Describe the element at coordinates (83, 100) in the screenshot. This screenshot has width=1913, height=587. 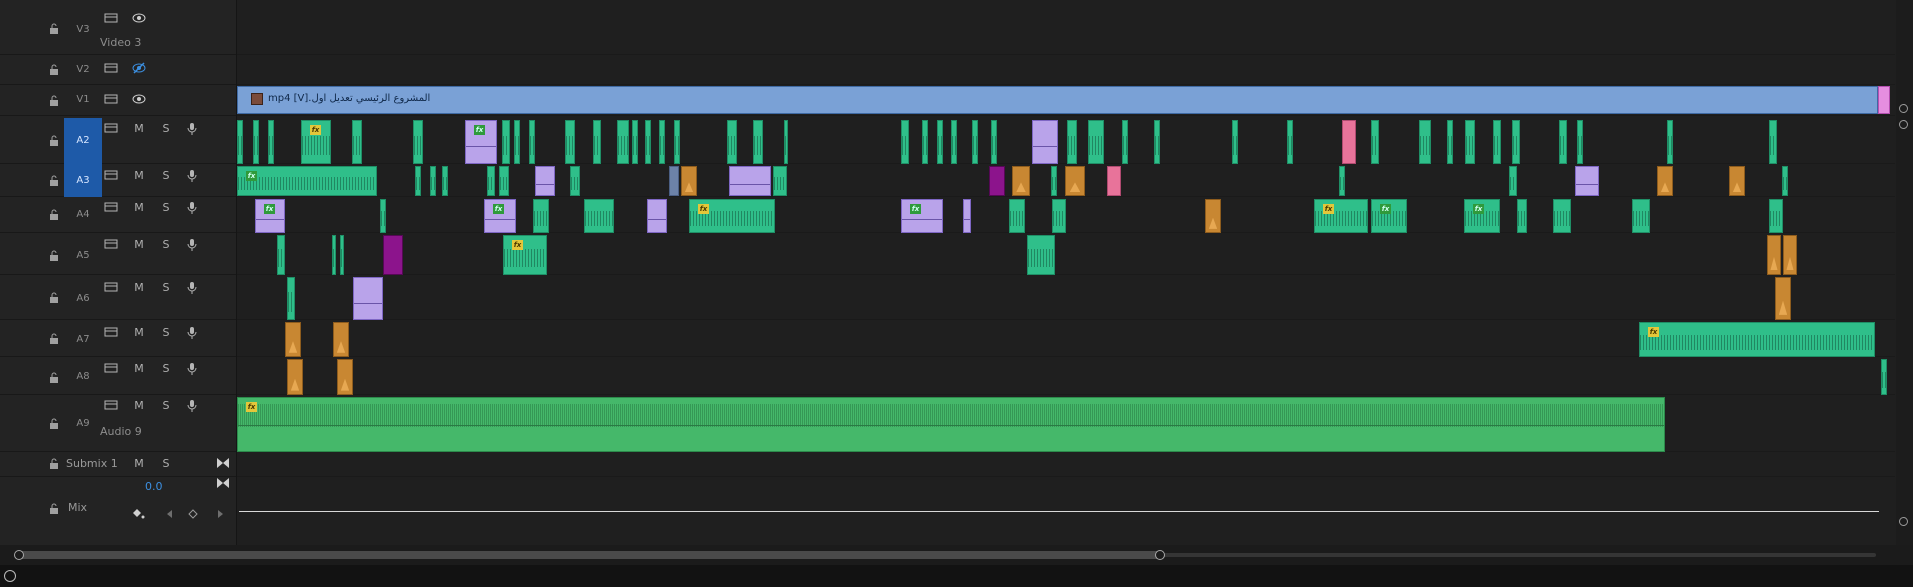
I see `track-name-v1: V1` at that location.